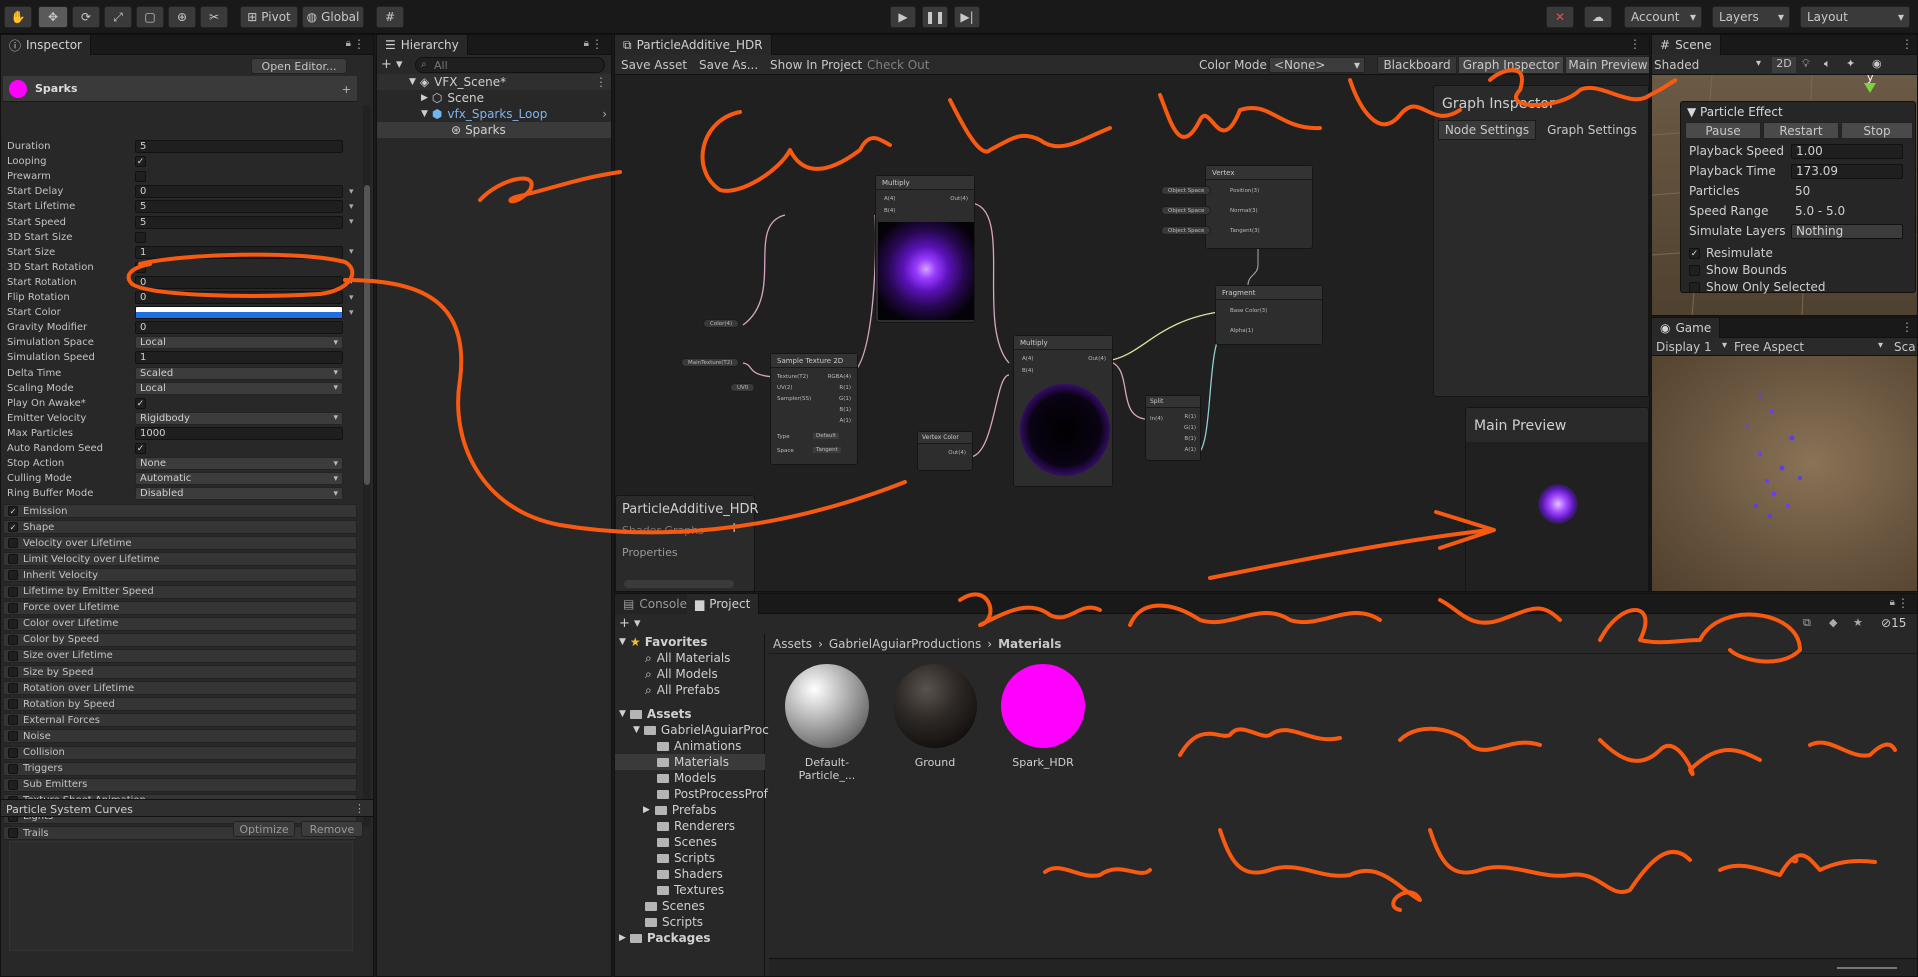  I want to click on hidden-packages-toggle: ⊘15, so click(1893, 623).